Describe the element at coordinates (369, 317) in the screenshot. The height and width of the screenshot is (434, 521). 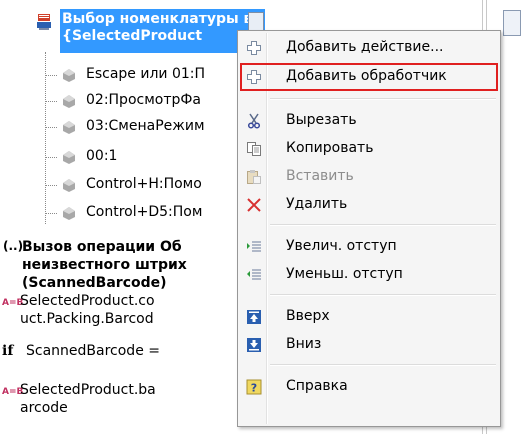
I see `menu-item-move-up: Вверх` at that location.